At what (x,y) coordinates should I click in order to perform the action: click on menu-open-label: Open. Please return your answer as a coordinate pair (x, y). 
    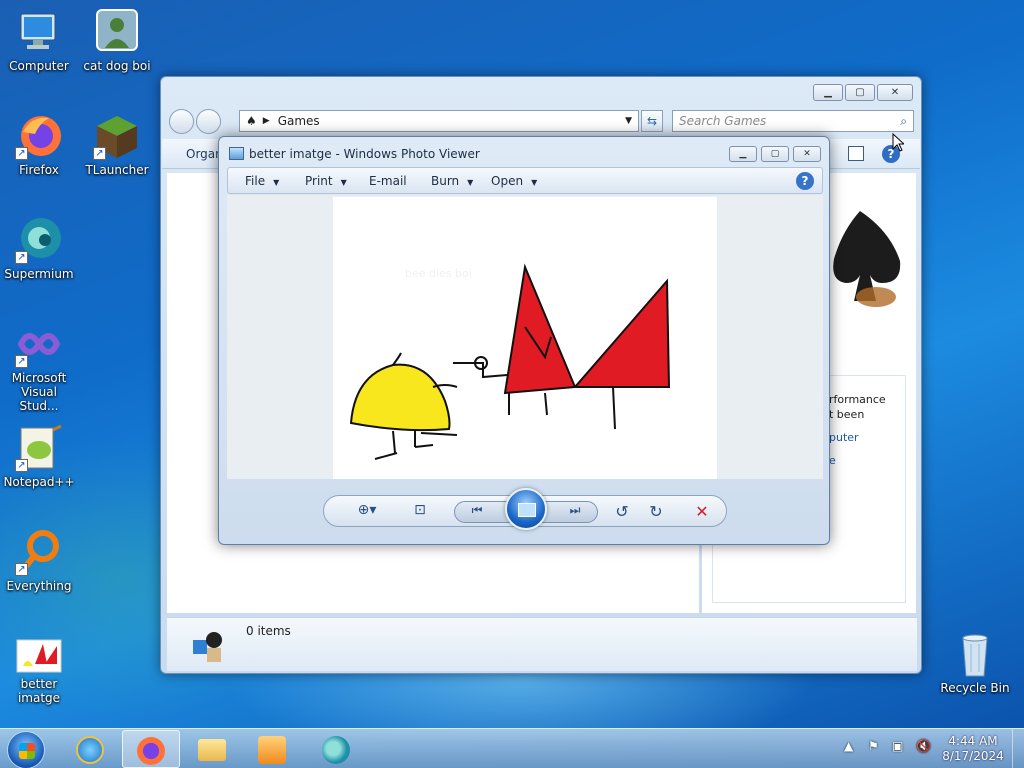
    Looking at the image, I should click on (507, 181).